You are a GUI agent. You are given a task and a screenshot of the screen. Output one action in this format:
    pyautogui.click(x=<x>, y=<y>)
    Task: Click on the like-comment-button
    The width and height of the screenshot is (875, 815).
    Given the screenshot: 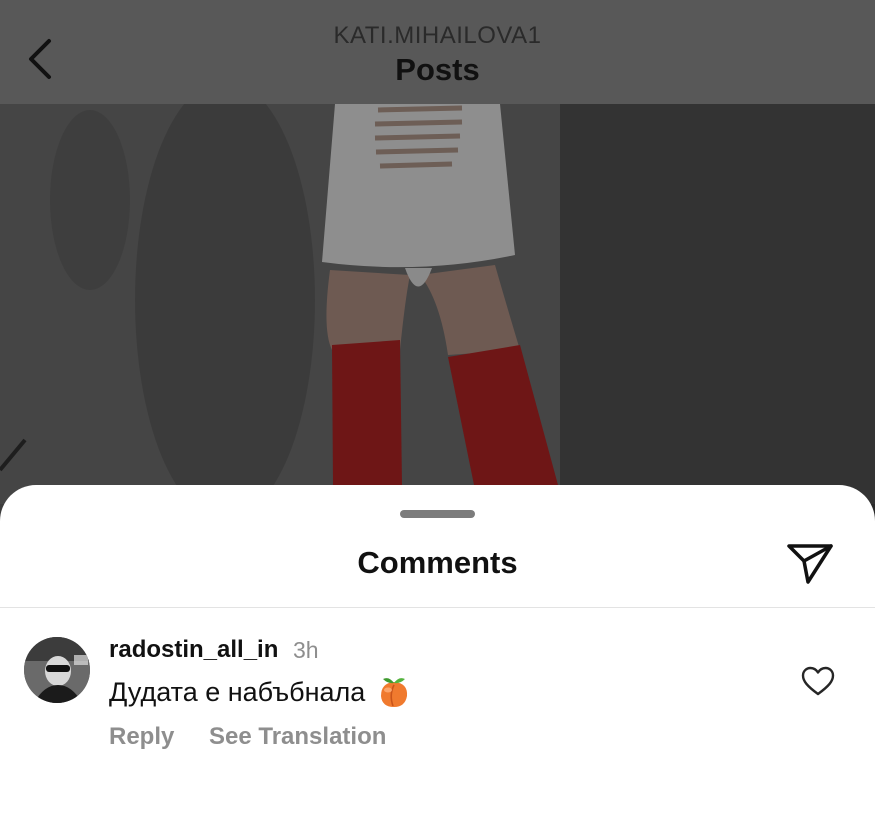 What is the action you would take?
    pyautogui.click(x=818, y=681)
    